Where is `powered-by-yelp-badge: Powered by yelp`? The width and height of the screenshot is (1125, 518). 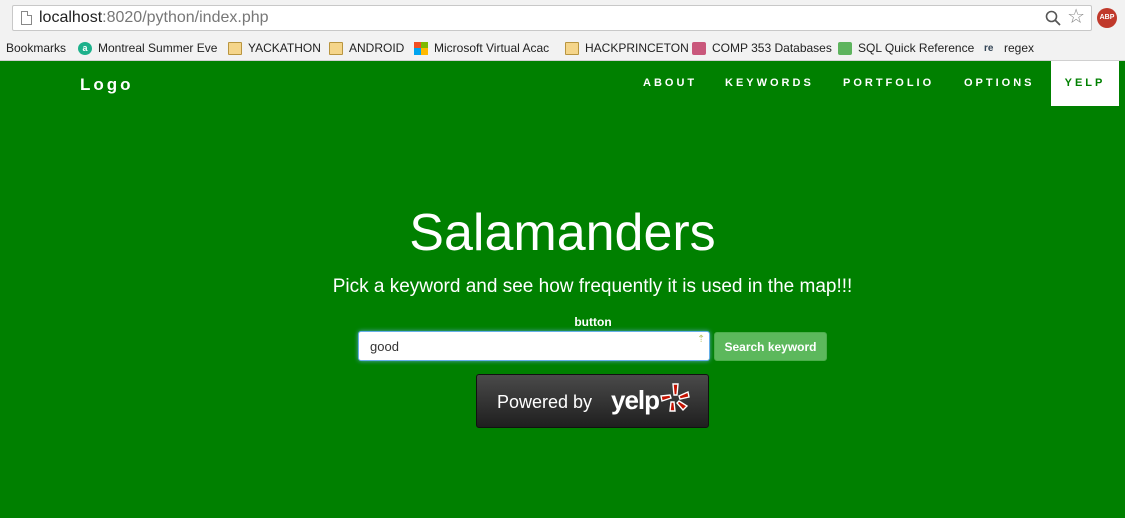
powered-by-yelp-badge: Powered by yelp is located at coordinates (592, 401).